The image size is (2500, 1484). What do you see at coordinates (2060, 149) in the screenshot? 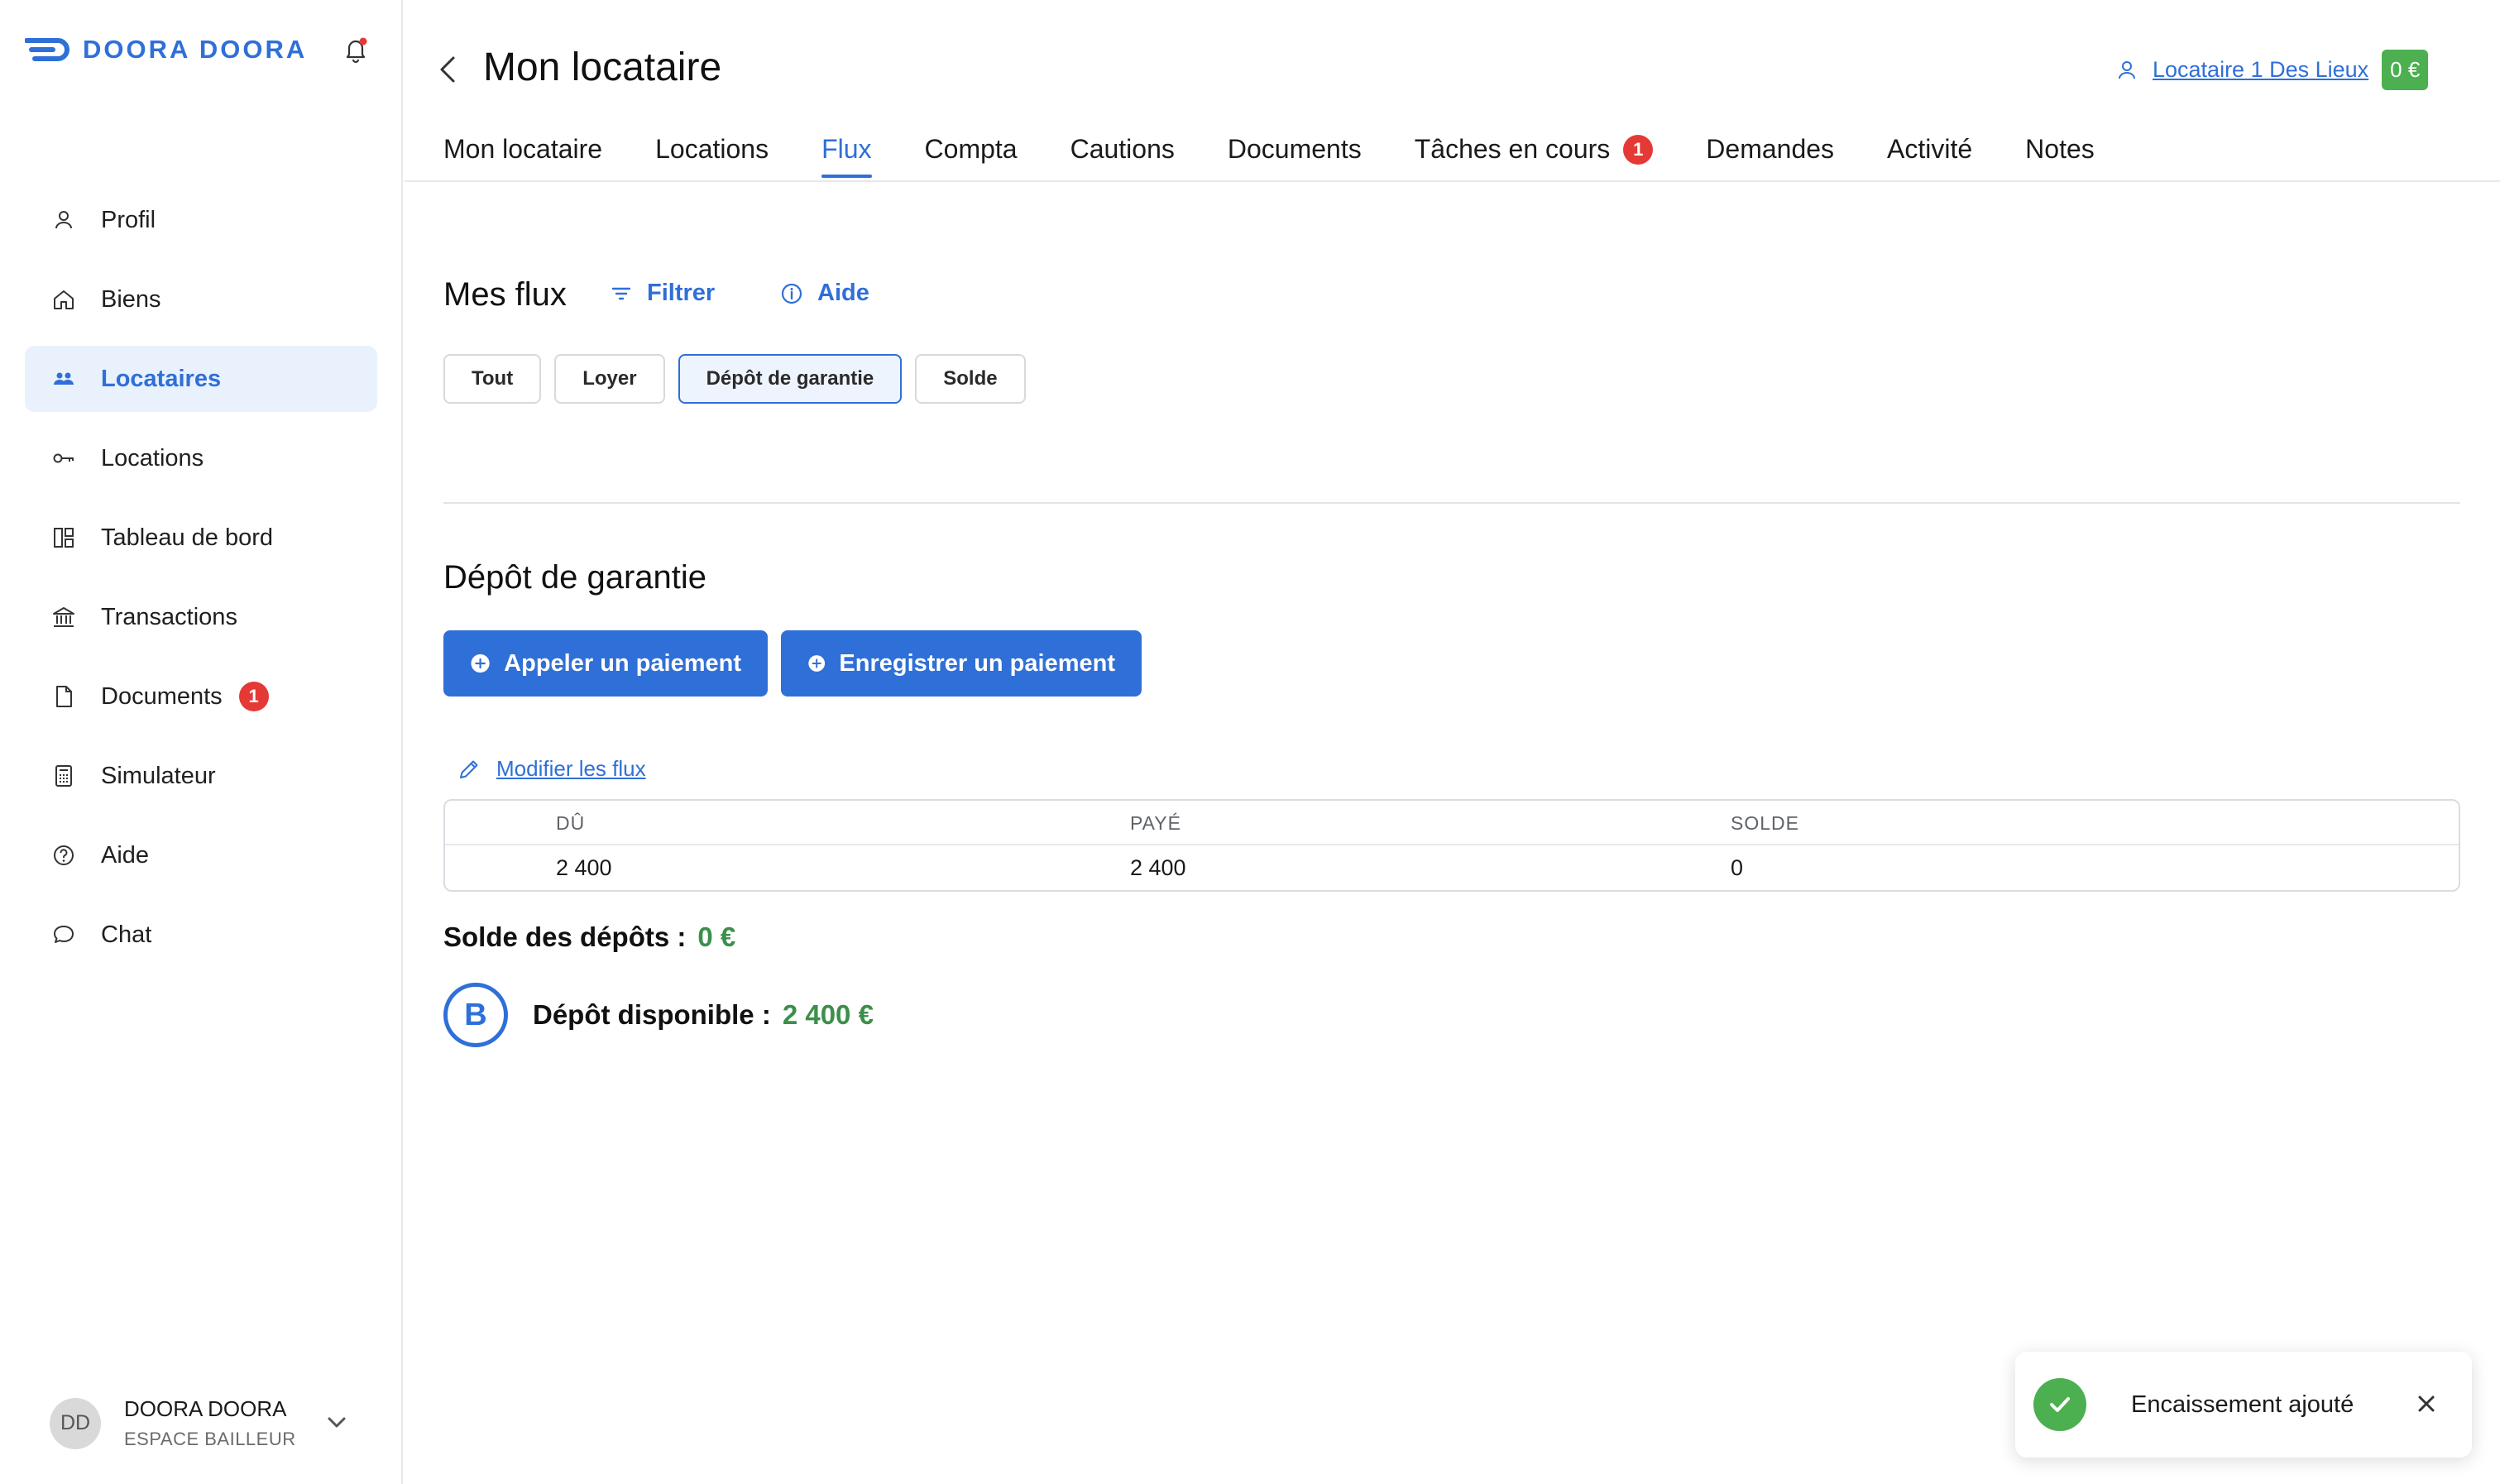
I see `tab-label: Notes` at bounding box center [2060, 149].